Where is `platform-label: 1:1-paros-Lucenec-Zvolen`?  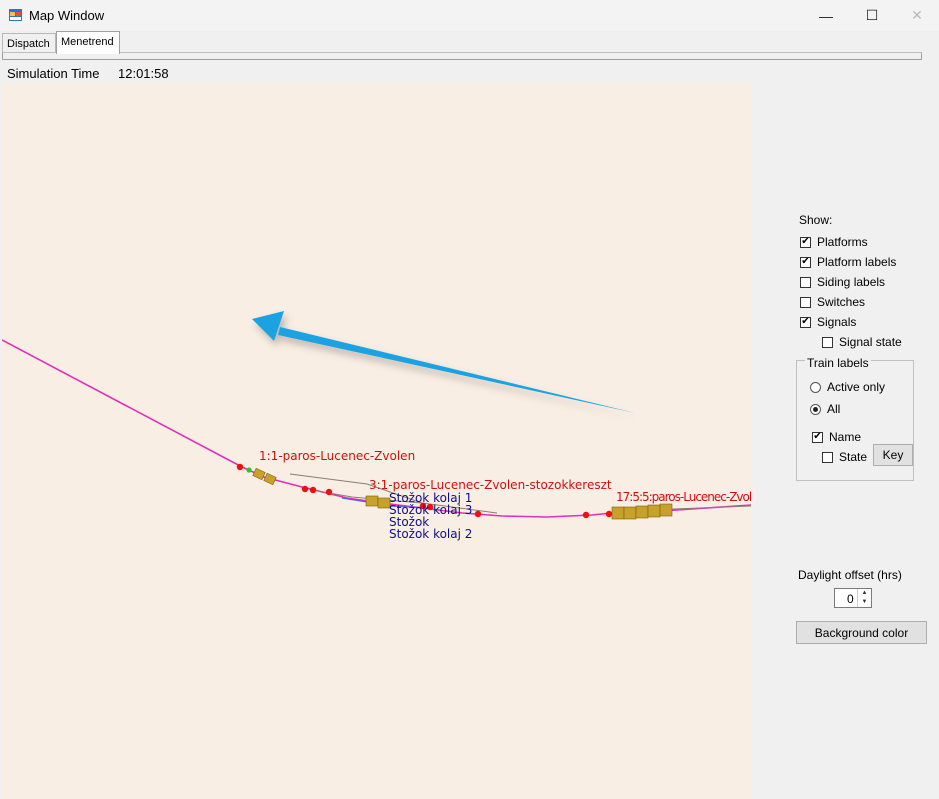 platform-label: 1:1-paros-Lucenec-Zvolen is located at coordinates (337, 456).